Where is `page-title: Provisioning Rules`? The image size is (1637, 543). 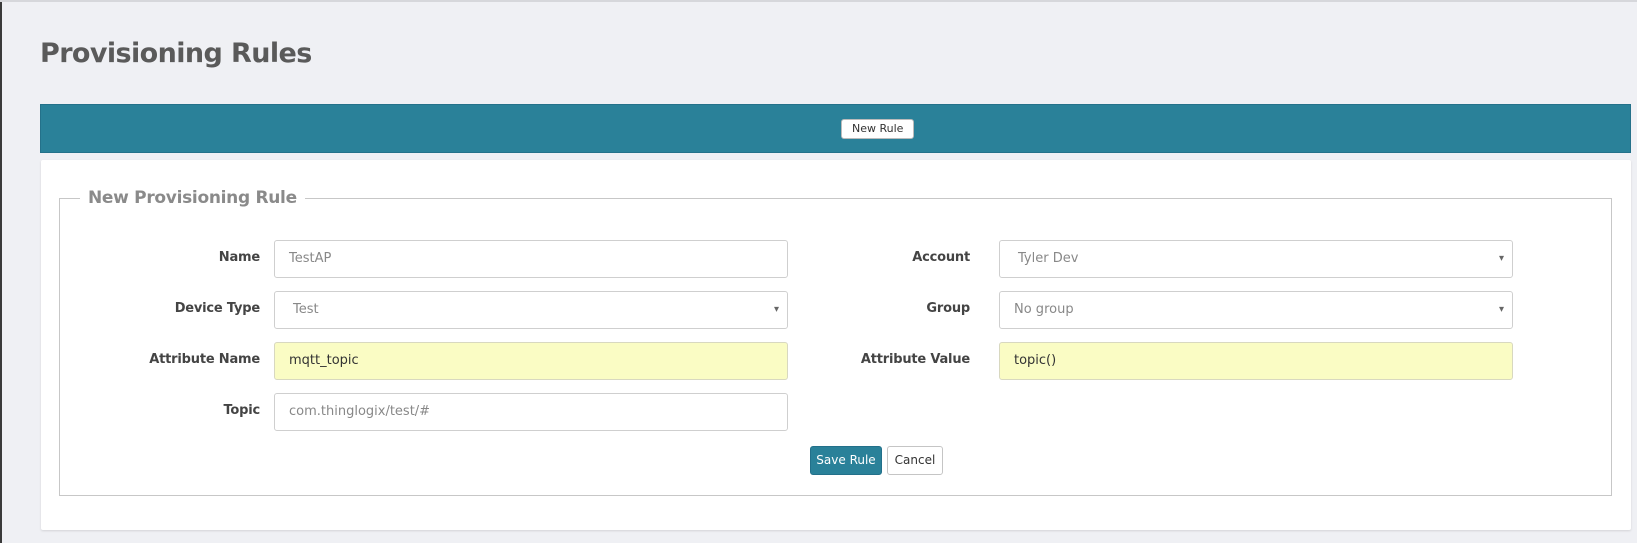 page-title: Provisioning Rules is located at coordinates (176, 53).